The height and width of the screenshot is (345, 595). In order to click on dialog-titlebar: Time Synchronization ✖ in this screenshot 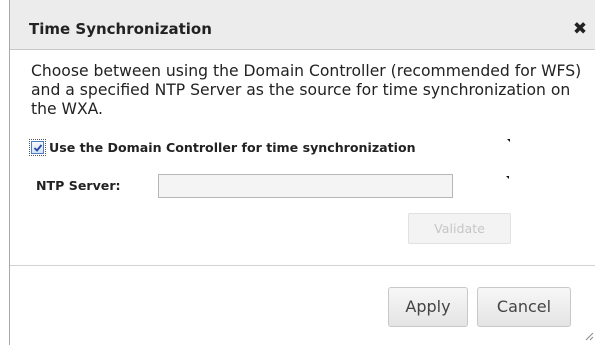, I will do `click(302, 25)`.